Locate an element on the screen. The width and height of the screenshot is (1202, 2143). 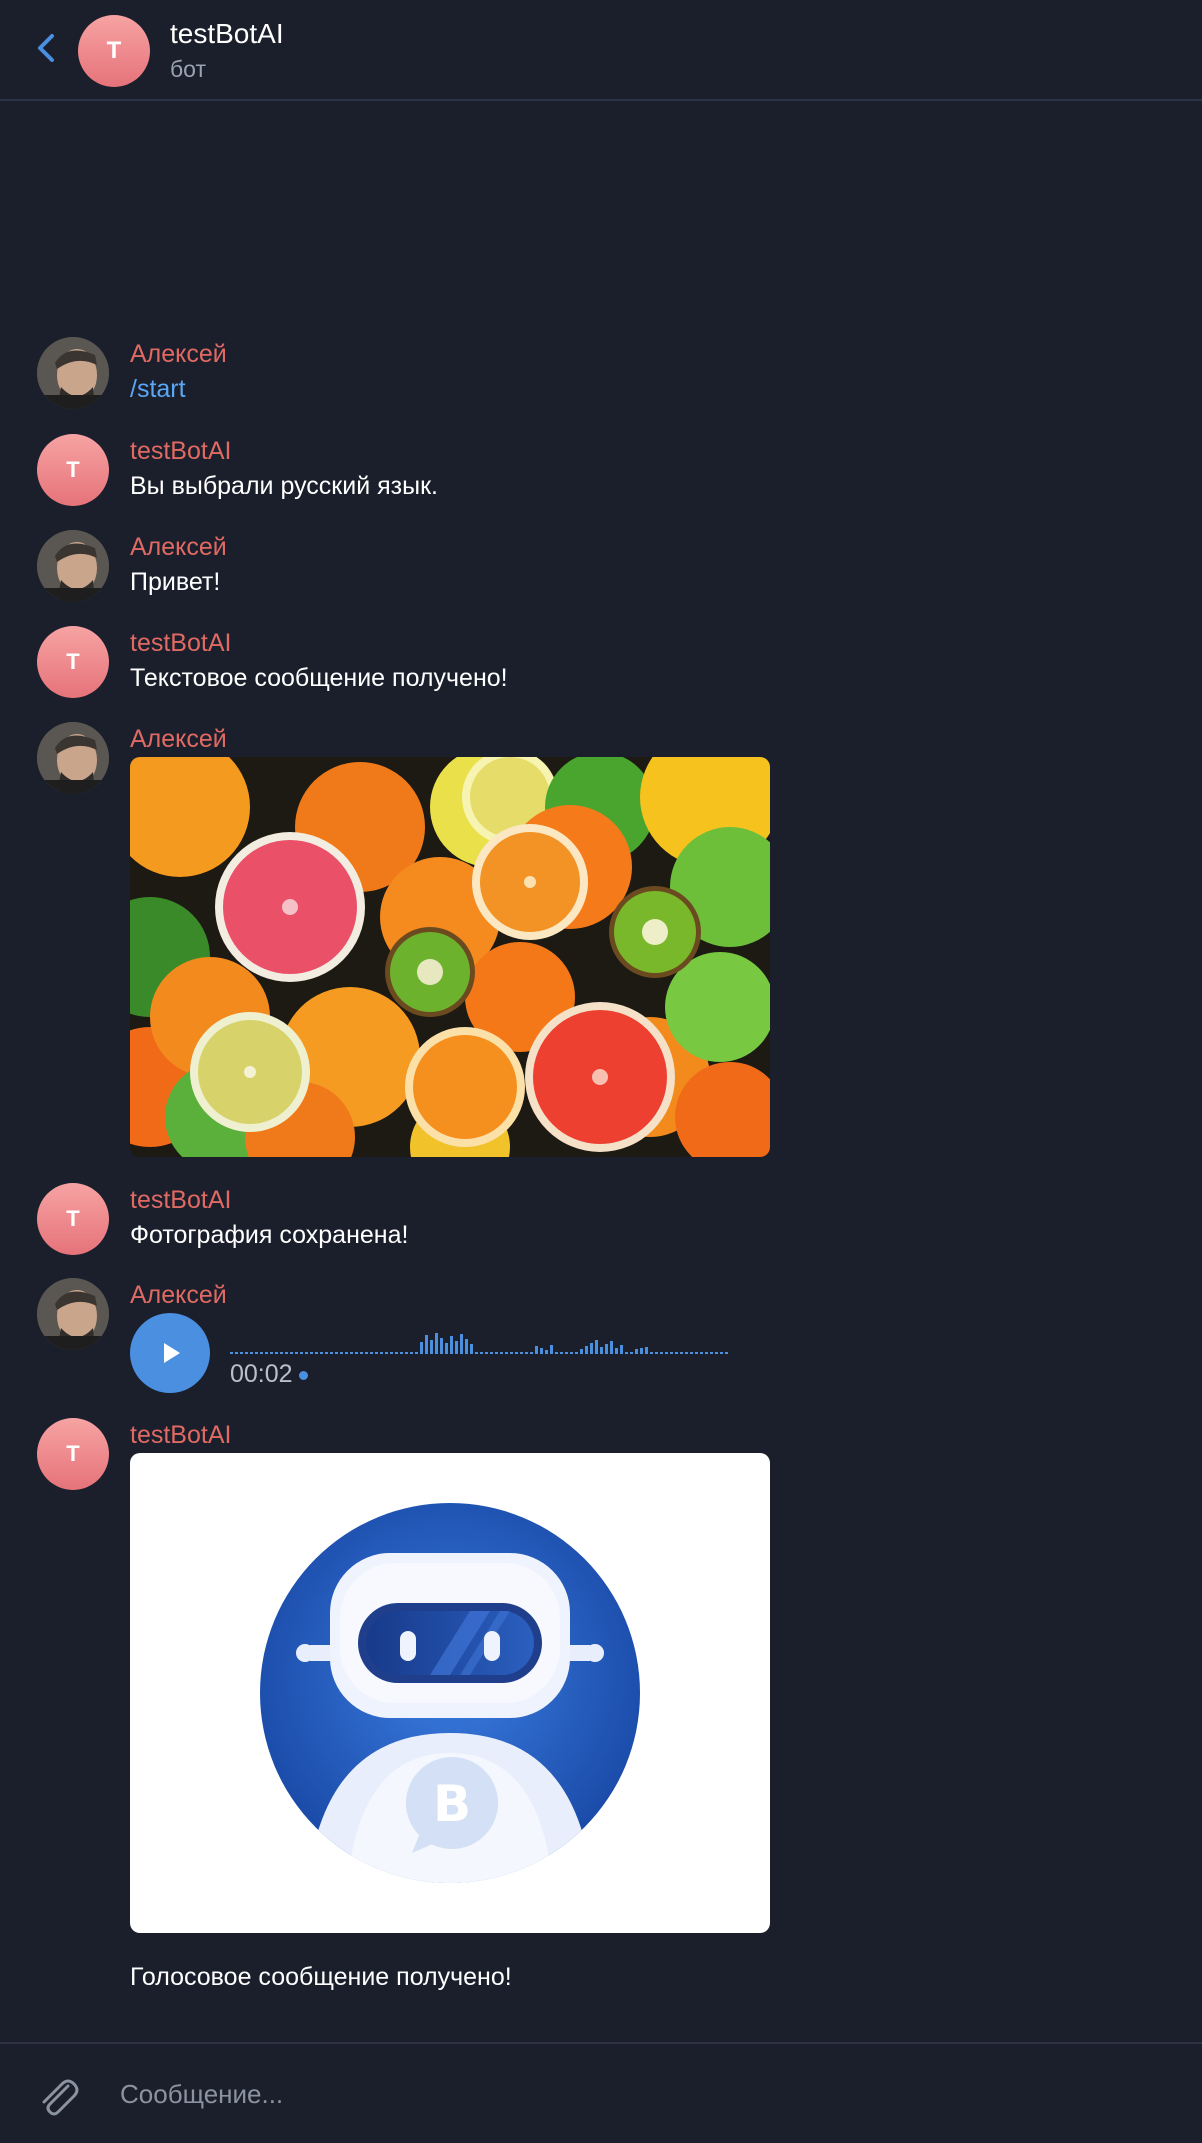
play-icon is located at coordinates (172, 1353).